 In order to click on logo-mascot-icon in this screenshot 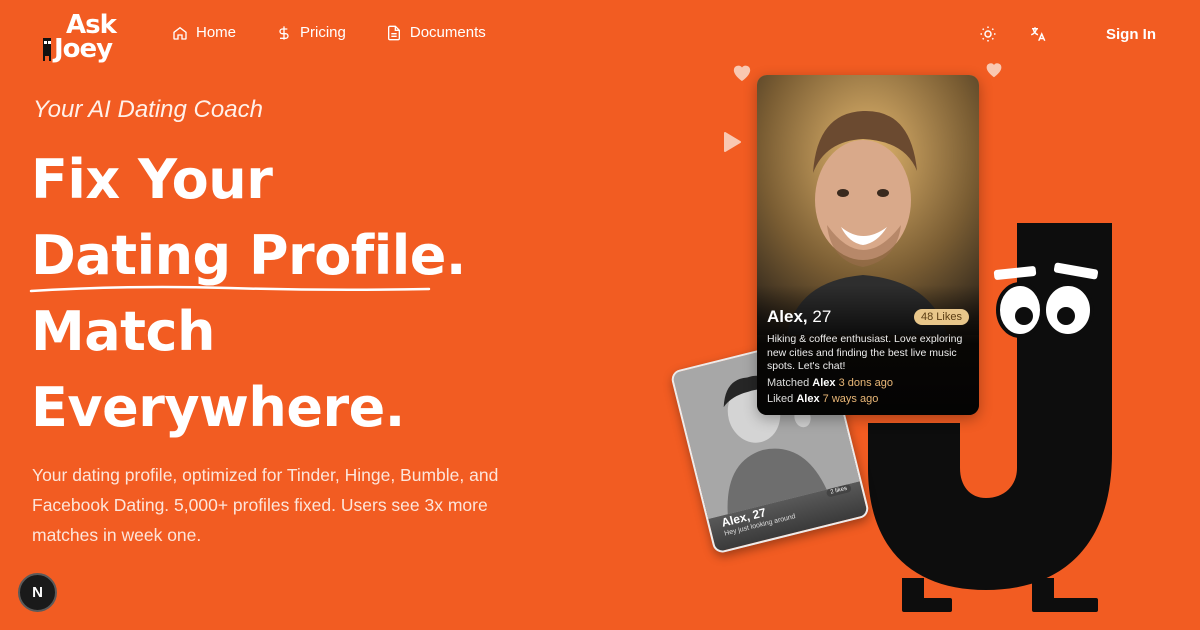, I will do `click(47, 49)`.